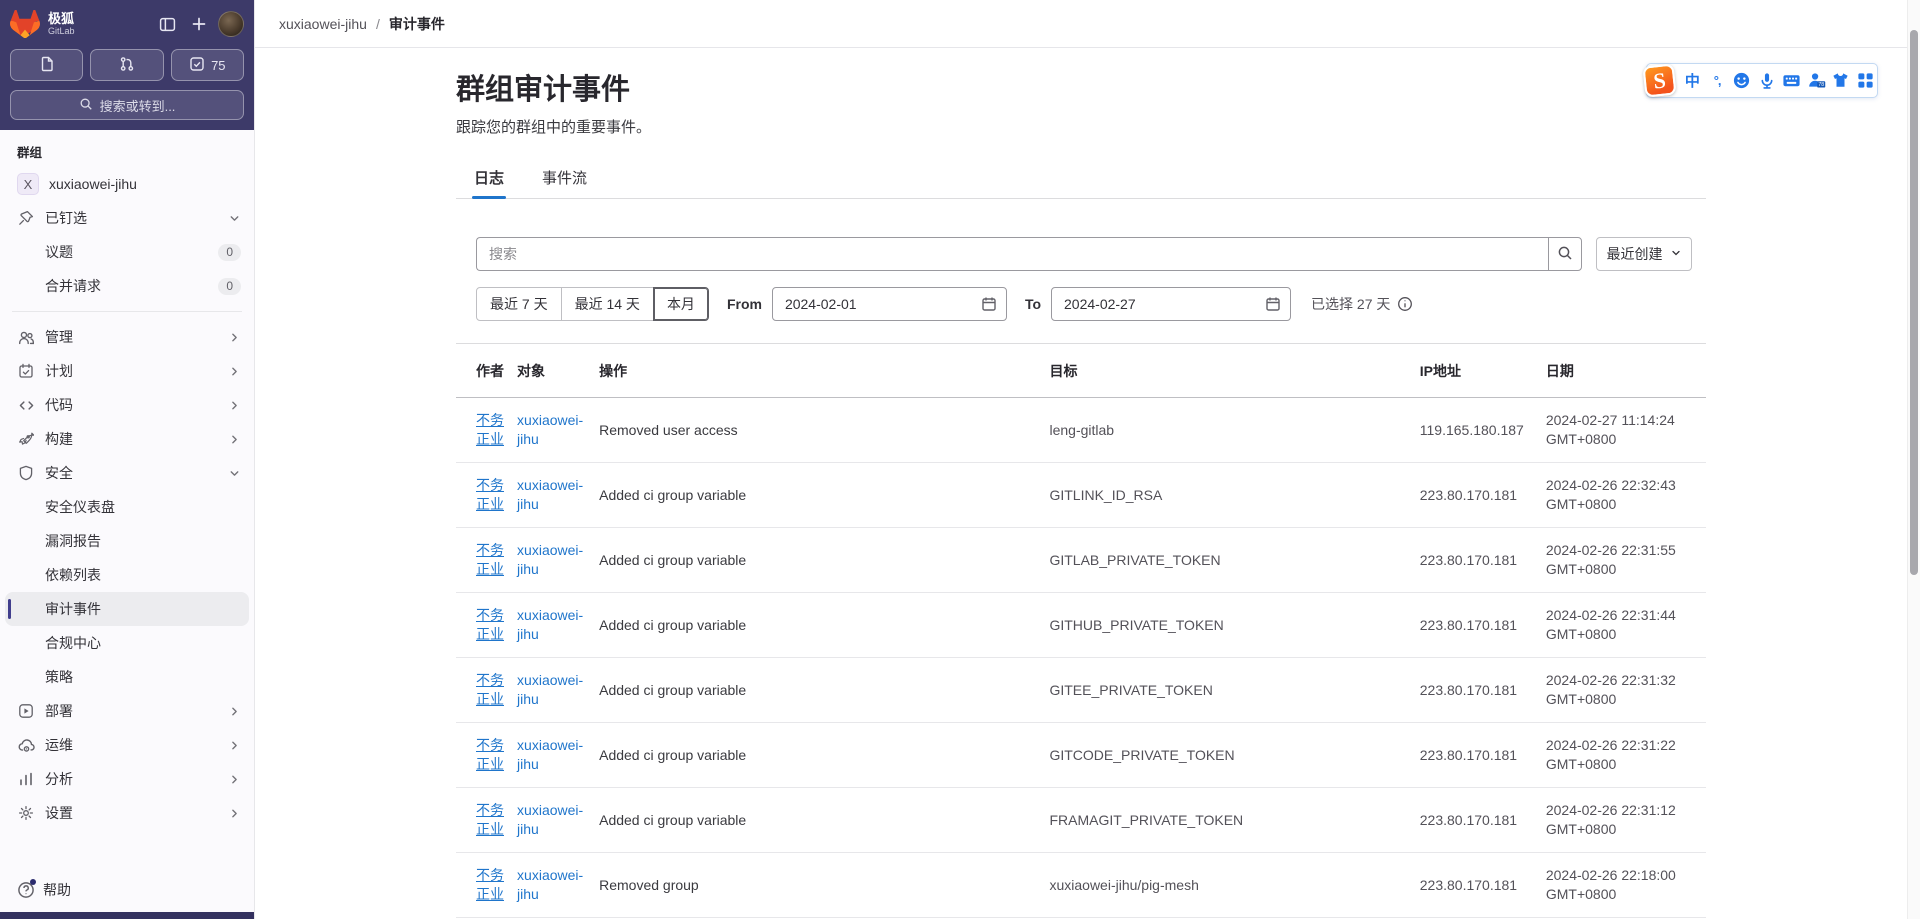 This screenshot has height=919, width=1920. What do you see at coordinates (1742, 81) in the screenshot?
I see `ime-emoji-icon` at bounding box center [1742, 81].